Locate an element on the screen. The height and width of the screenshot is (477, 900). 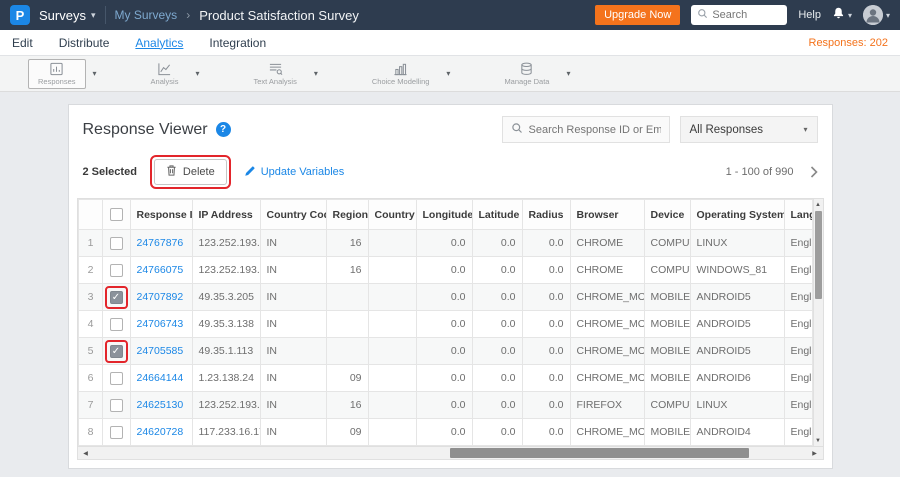
global-search-input is located at coordinates (747, 15).